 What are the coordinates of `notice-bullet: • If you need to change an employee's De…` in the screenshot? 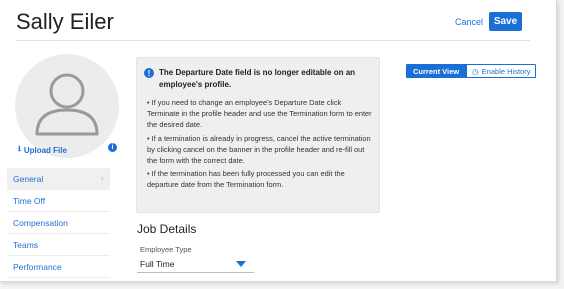 It's located at (259, 114).